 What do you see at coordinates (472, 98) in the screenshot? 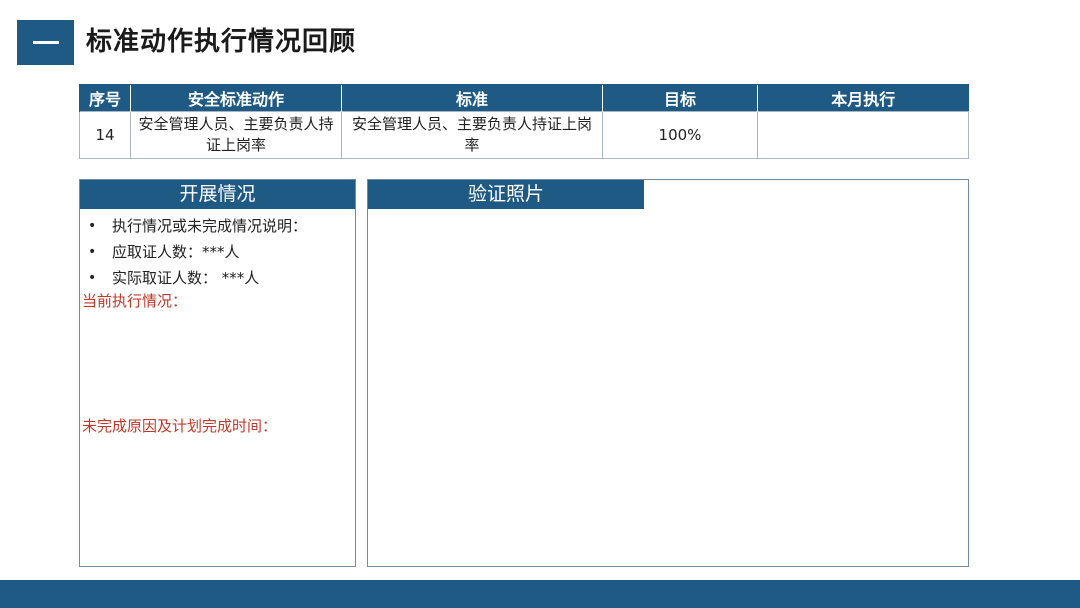
I see `col-header-standard: 标准` at bounding box center [472, 98].